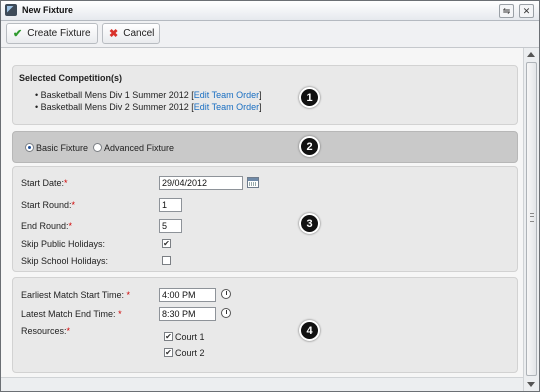  I want to click on competition-name: Basketball Mens Div 1 Summer 2012, so click(114, 95).